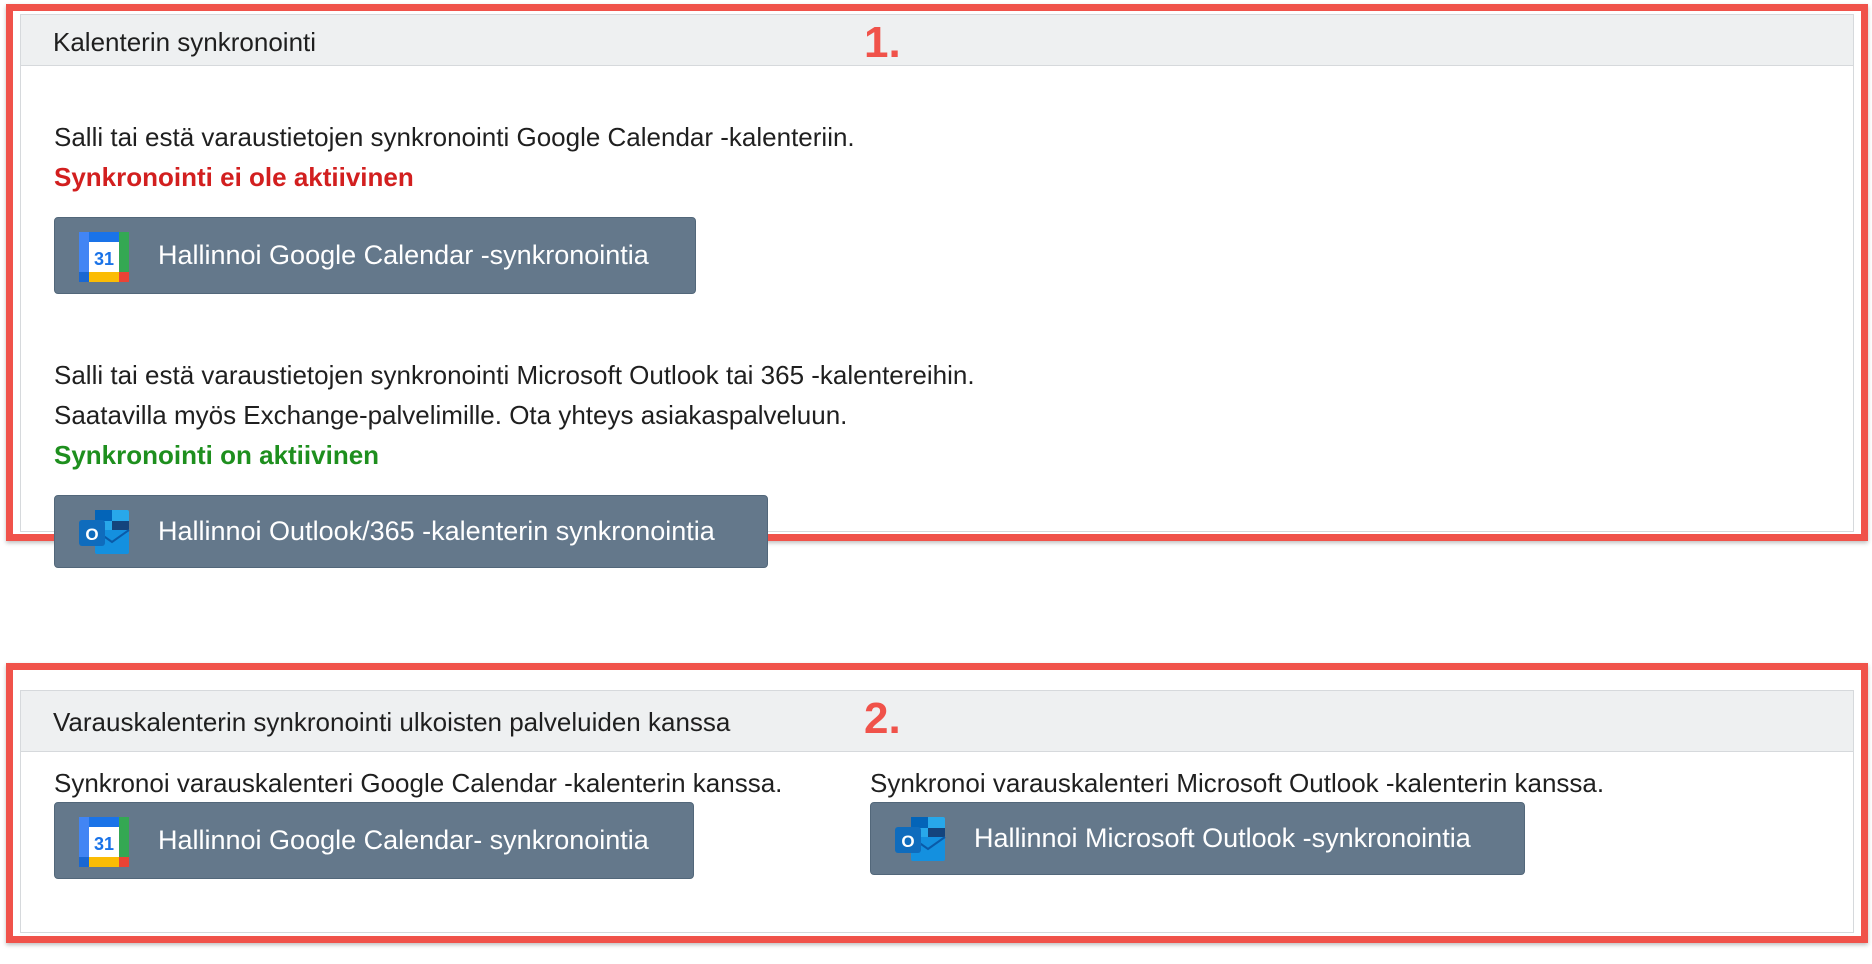 The image size is (1872, 964). Describe the element at coordinates (937, 40) in the screenshot. I see `panel-header: Kalenterin synkronointi` at that location.